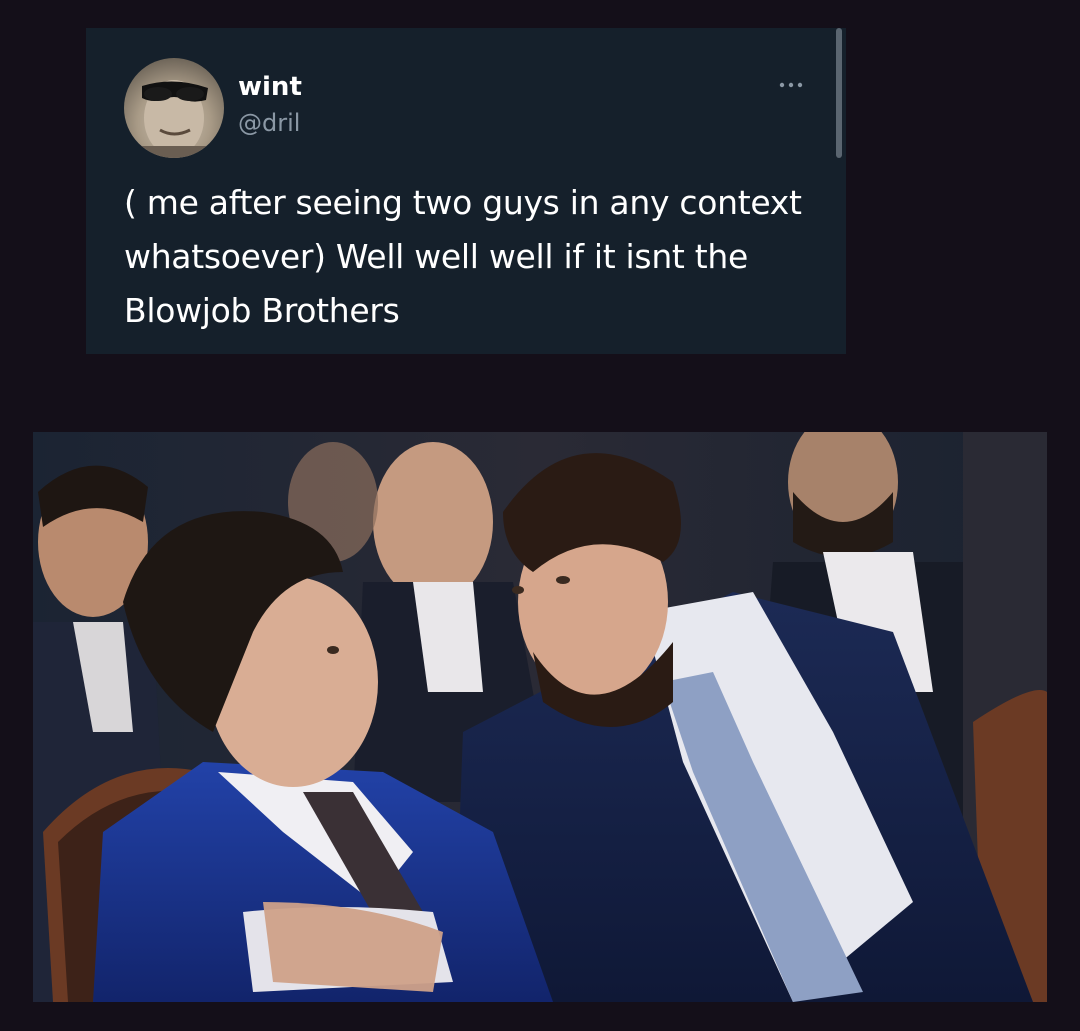  Describe the element at coordinates (791, 85) in the screenshot. I see `more-options-icon` at that location.